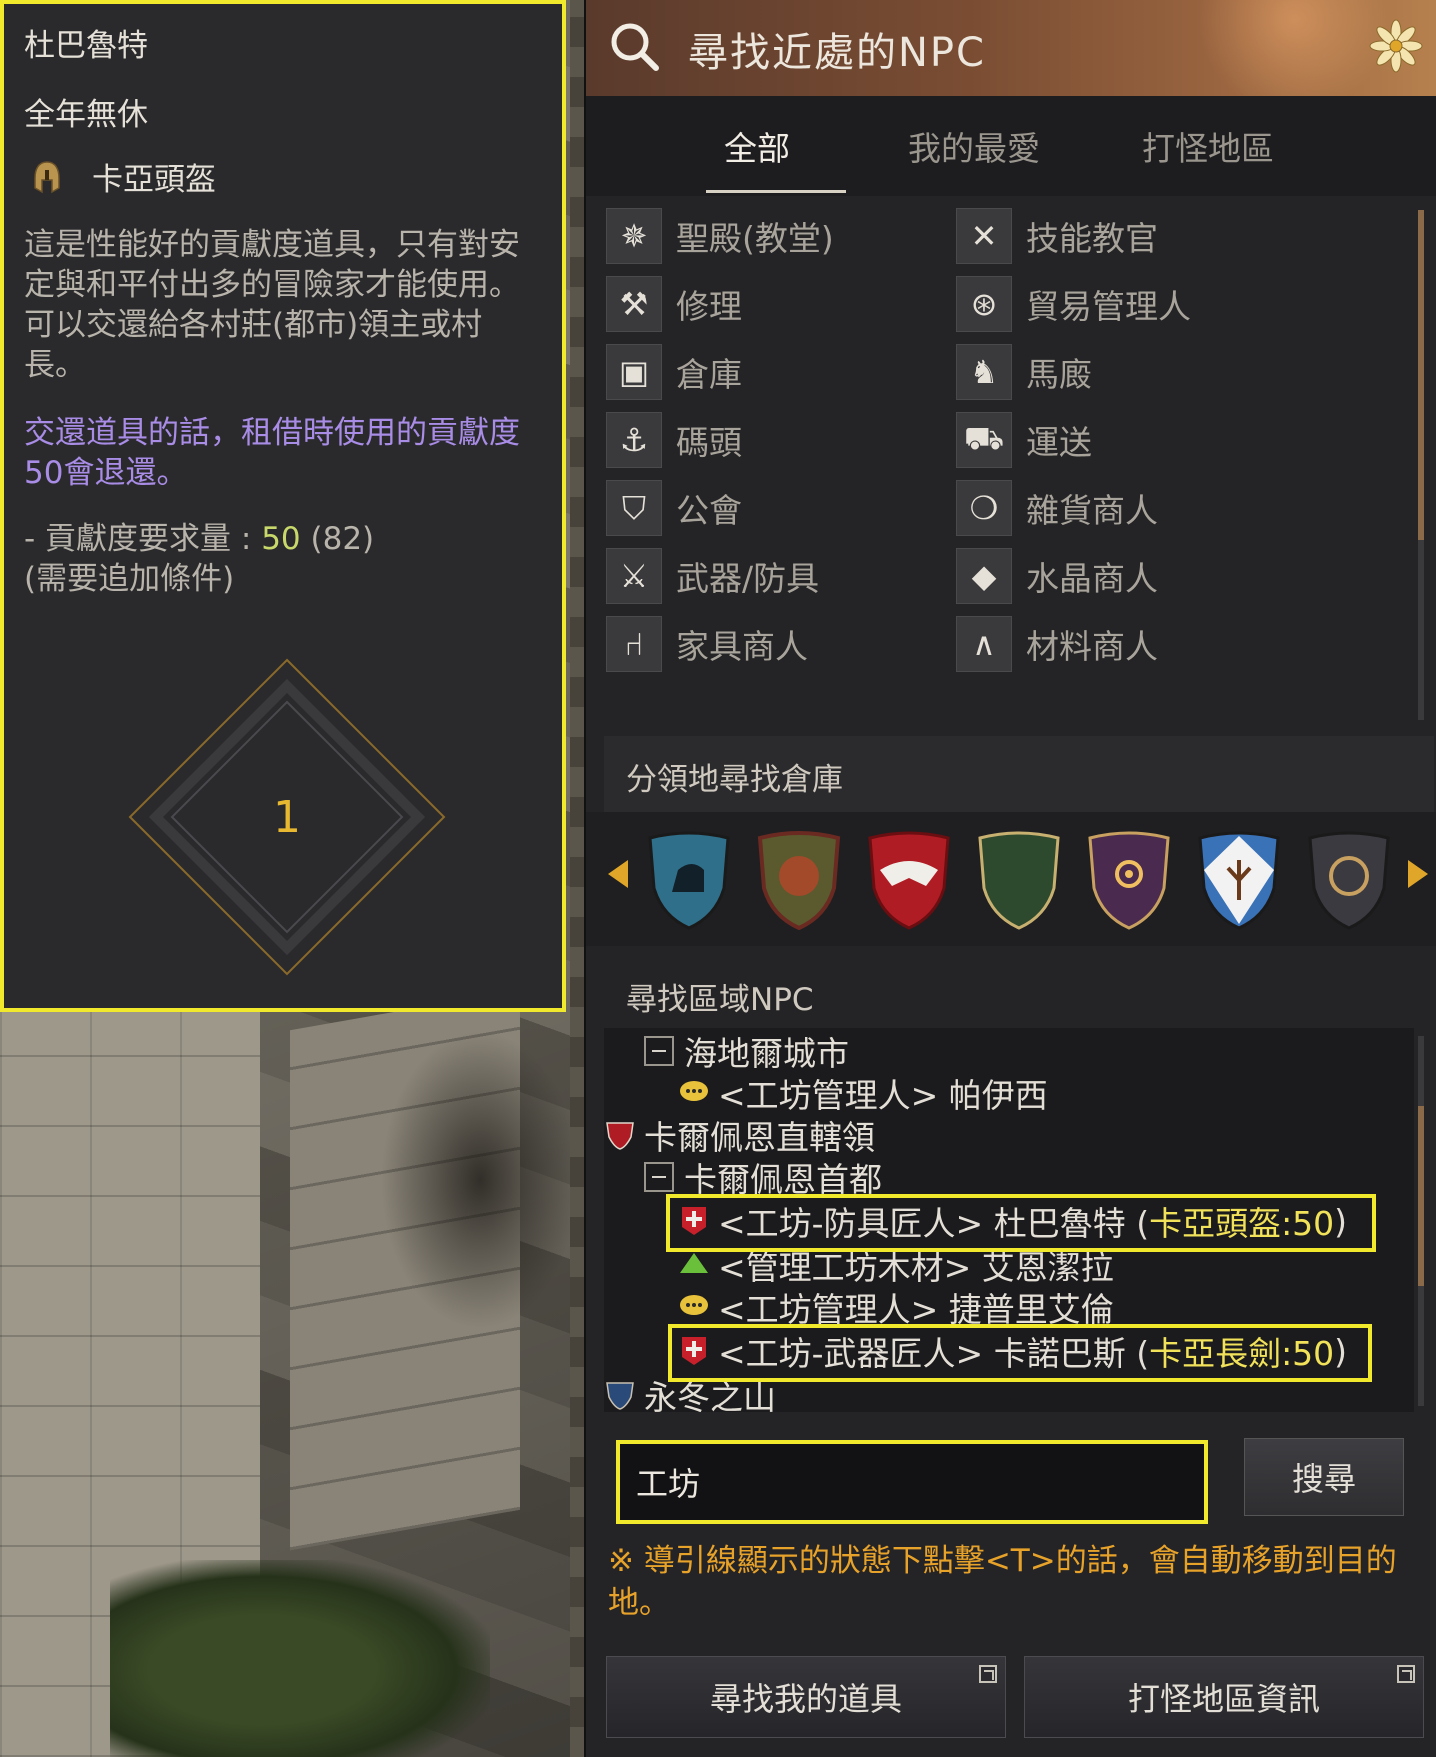  What do you see at coordinates (799, 880) in the screenshot?
I see `lion-shield-icon` at bounding box center [799, 880].